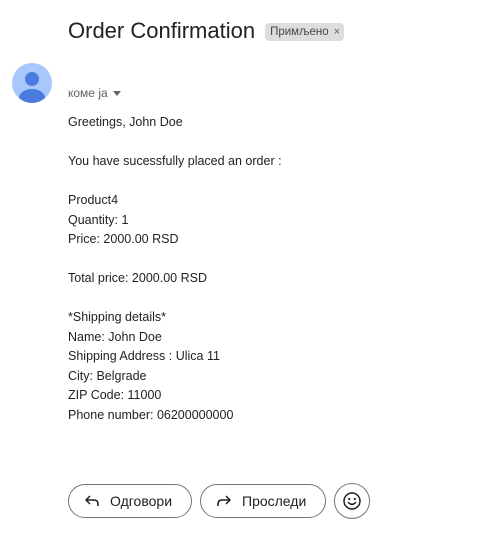 This screenshot has width=478, height=548. I want to click on body-line: Greetings, John Doe, so click(125, 122).